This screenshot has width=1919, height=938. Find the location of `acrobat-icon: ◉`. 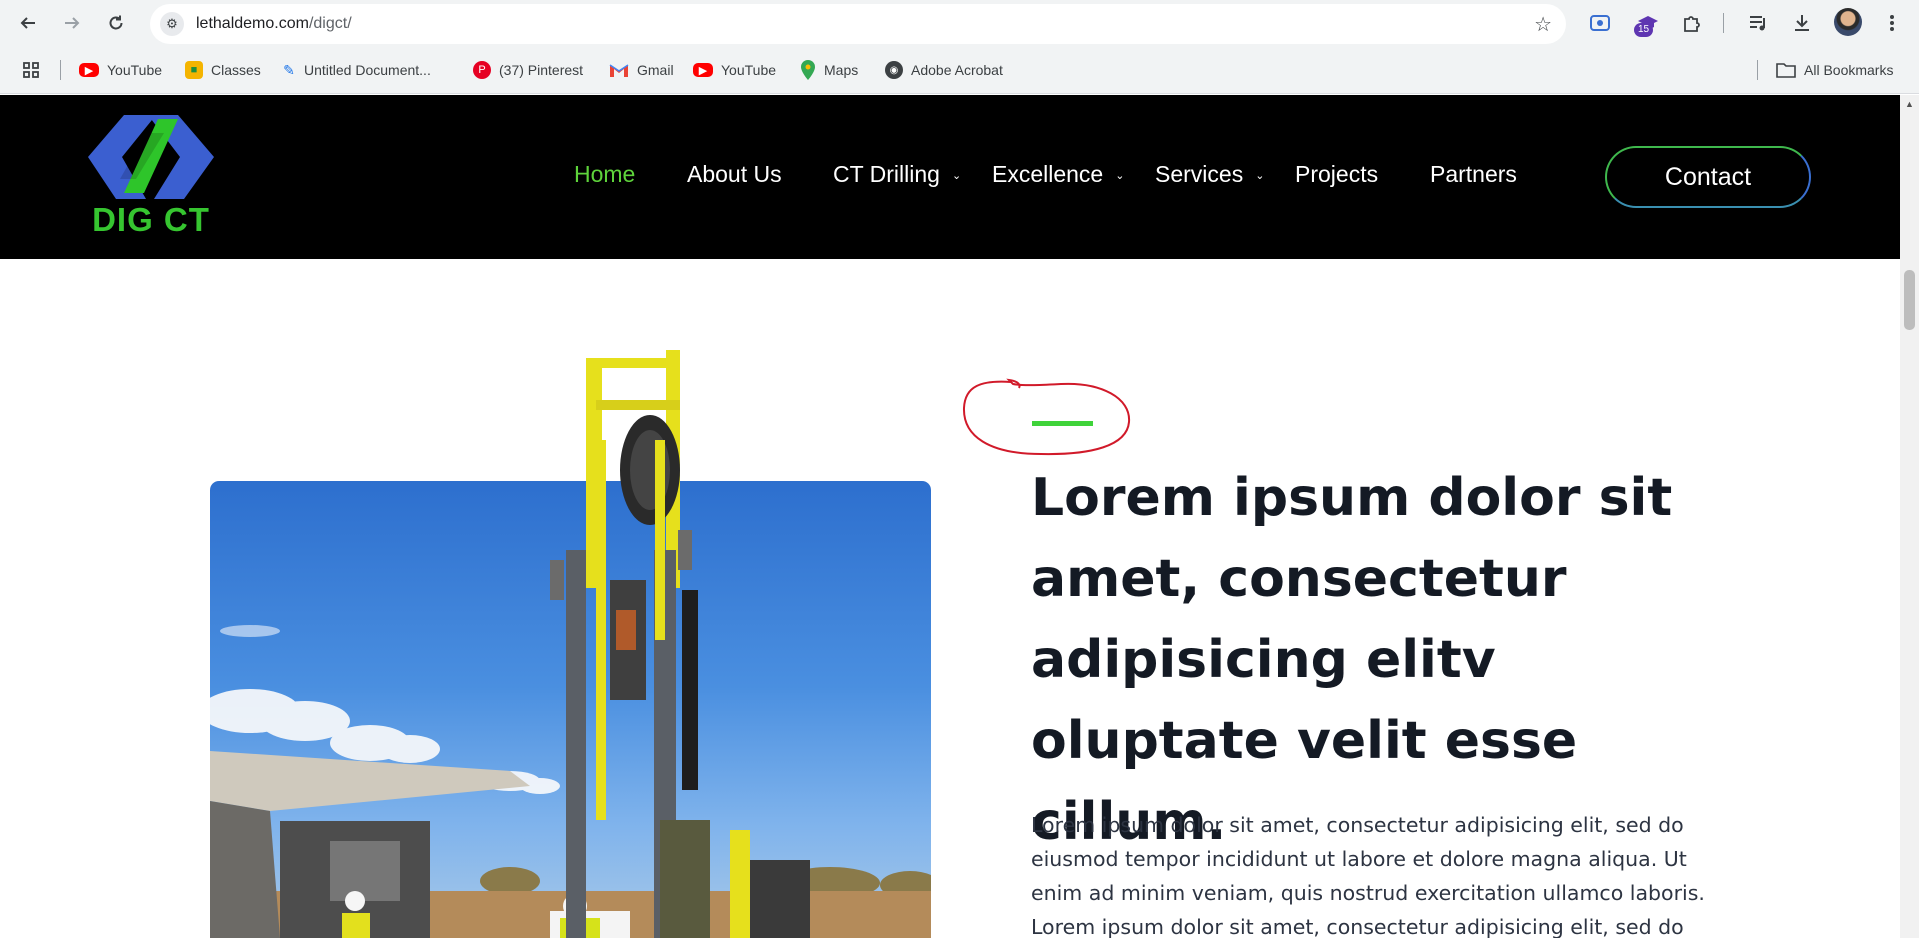

acrobat-icon: ◉ is located at coordinates (894, 70).